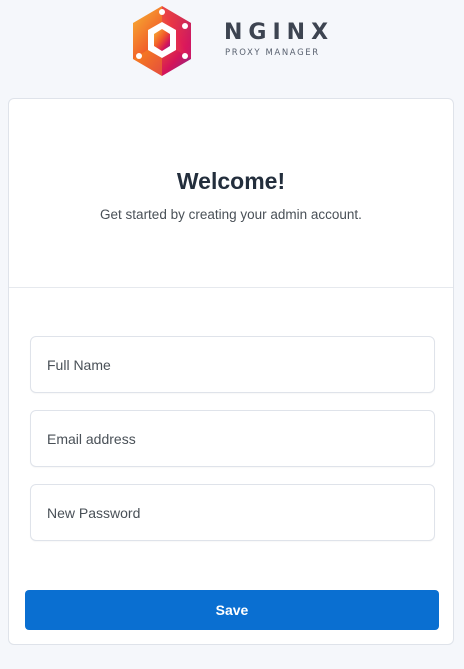 This screenshot has height=669, width=464. Describe the element at coordinates (232, 610) in the screenshot. I see `save-button: Save` at that location.